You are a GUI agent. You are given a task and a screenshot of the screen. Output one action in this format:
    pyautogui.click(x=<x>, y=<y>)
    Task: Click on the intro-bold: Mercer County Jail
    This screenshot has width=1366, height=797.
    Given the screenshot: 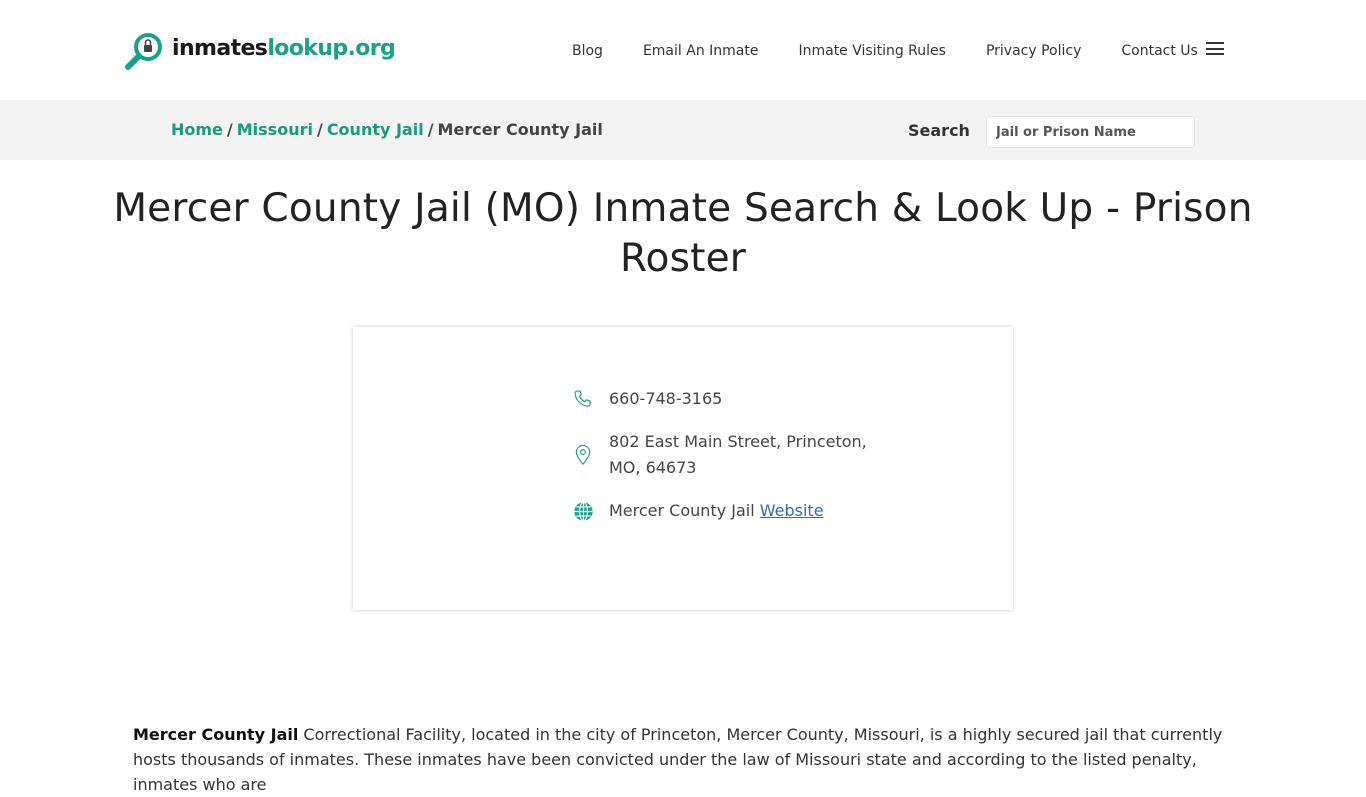 What is the action you would take?
    pyautogui.click(x=216, y=734)
    